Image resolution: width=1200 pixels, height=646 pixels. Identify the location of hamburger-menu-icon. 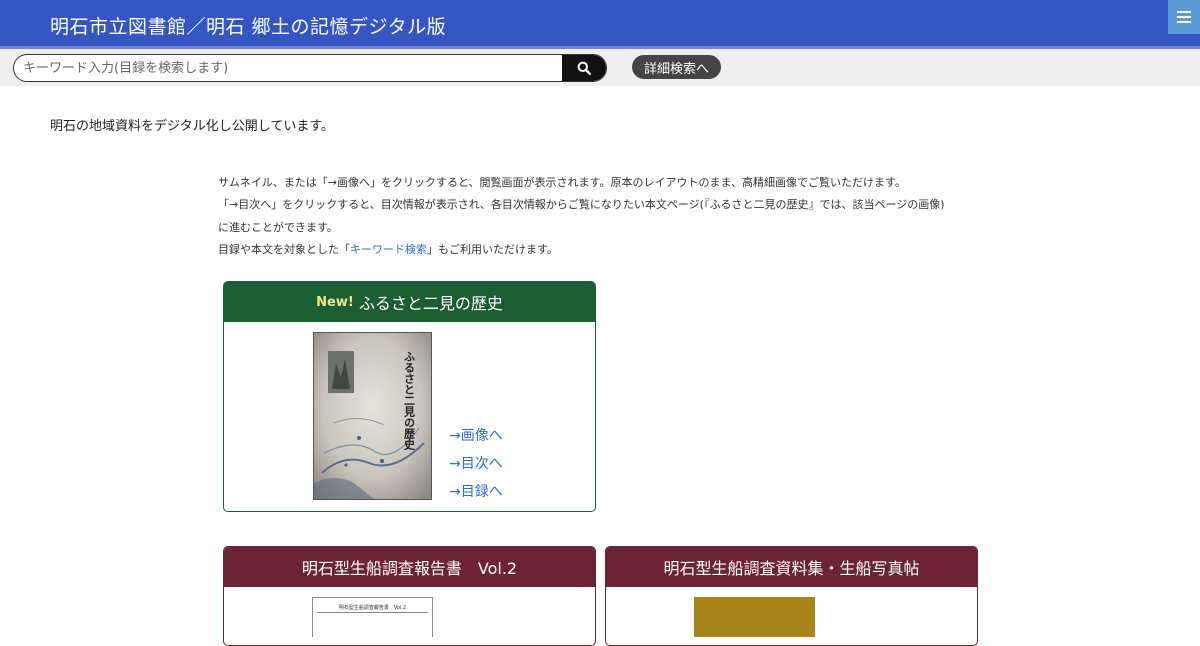
(1184, 17).